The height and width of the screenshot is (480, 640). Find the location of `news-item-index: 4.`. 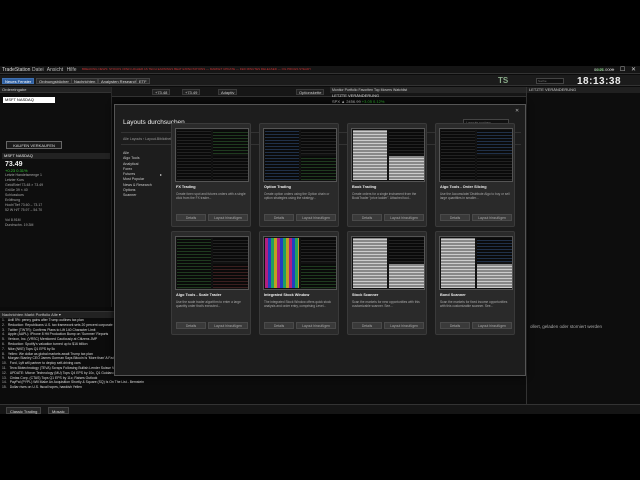

news-item-index: 4. is located at coordinates (3, 334).